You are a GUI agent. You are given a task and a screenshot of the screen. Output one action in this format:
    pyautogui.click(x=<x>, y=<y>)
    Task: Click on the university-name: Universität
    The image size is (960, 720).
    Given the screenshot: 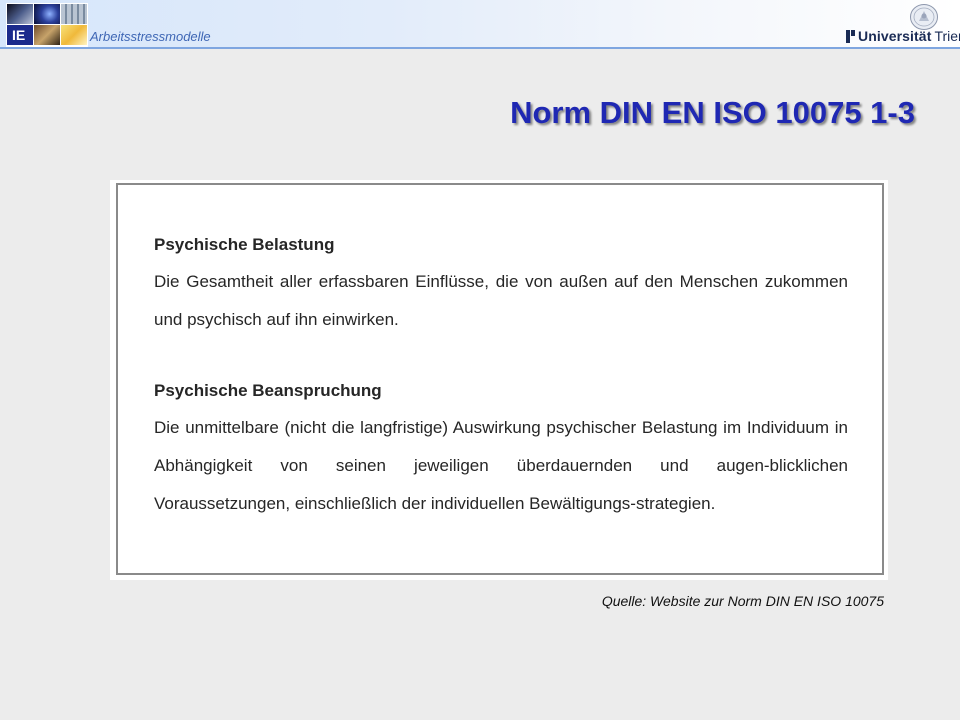 What is the action you would take?
    pyautogui.click(x=895, y=36)
    